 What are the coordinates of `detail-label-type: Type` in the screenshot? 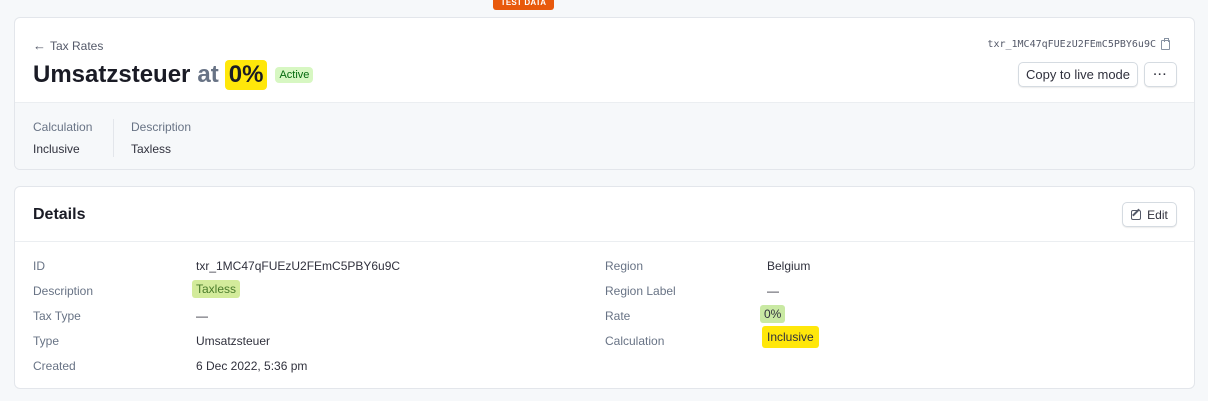 It's located at (46, 341).